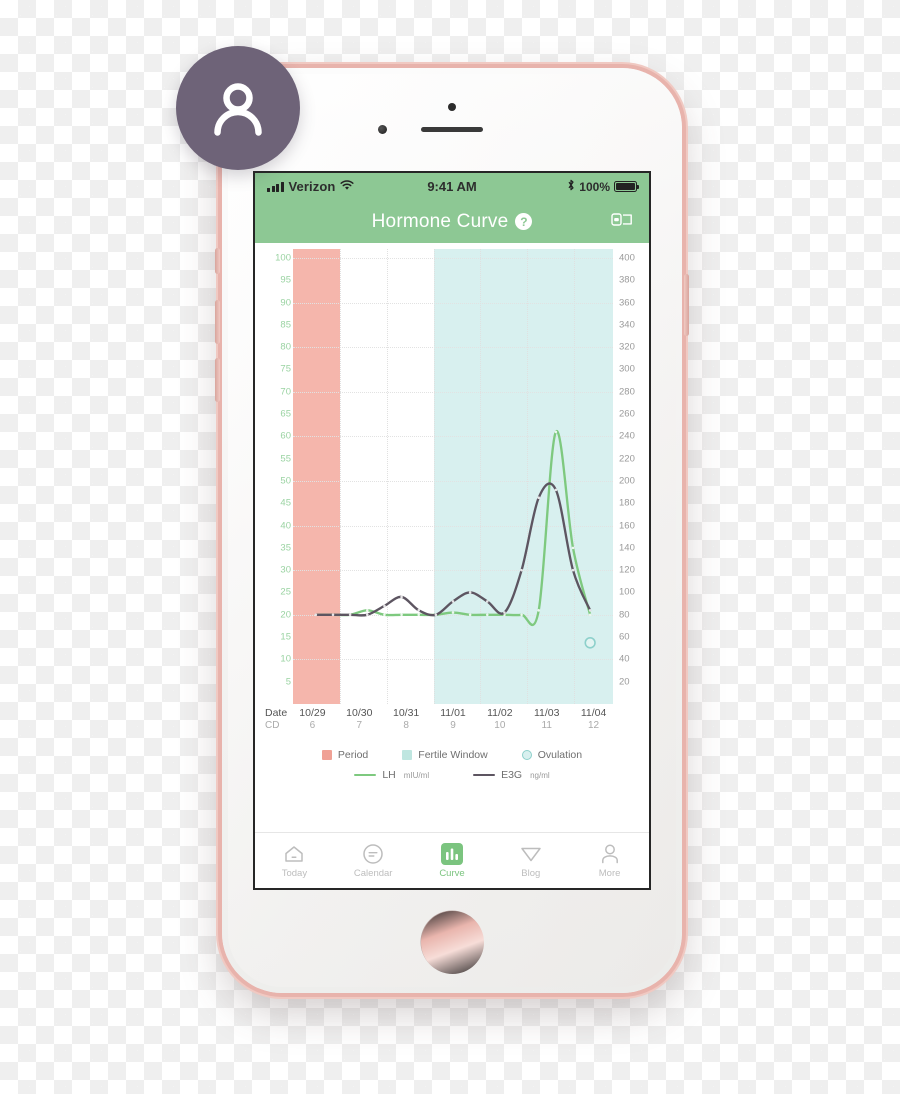 This screenshot has height=1094, width=900. What do you see at coordinates (285, 659) in the screenshot?
I see `y-tick-label: 10` at bounding box center [285, 659].